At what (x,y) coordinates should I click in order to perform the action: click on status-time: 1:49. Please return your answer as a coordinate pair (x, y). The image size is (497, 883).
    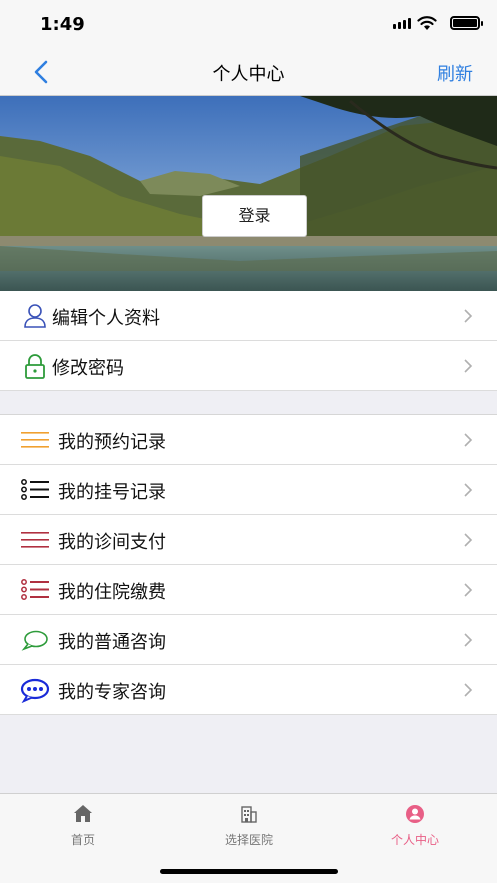
    Looking at the image, I should click on (62, 24).